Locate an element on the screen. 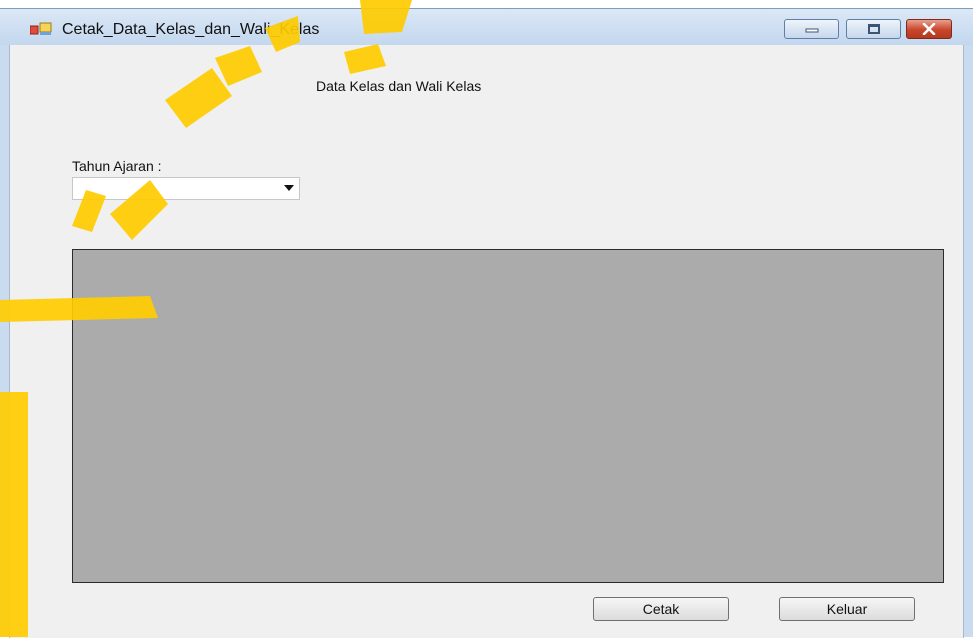 The height and width of the screenshot is (638, 973). close-icon is located at coordinates (929, 29).